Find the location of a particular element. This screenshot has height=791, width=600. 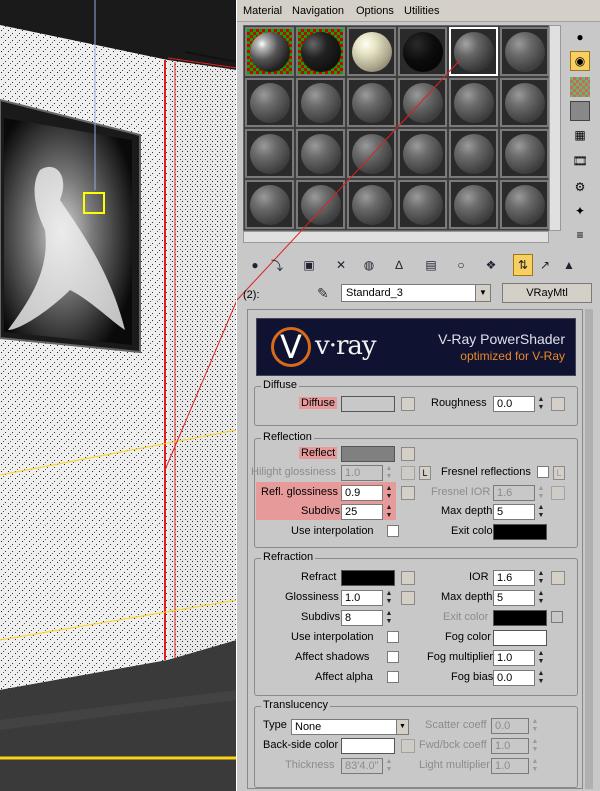

reflection-group-label: Reflection is located at coordinates (287, 437).